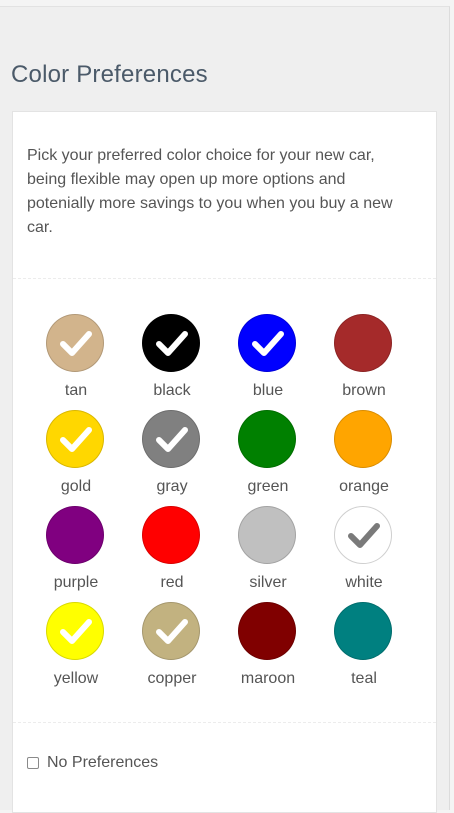 This screenshot has width=454, height=813. What do you see at coordinates (33, 763) in the screenshot?
I see `no-preferences-checkbox` at bounding box center [33, 763].